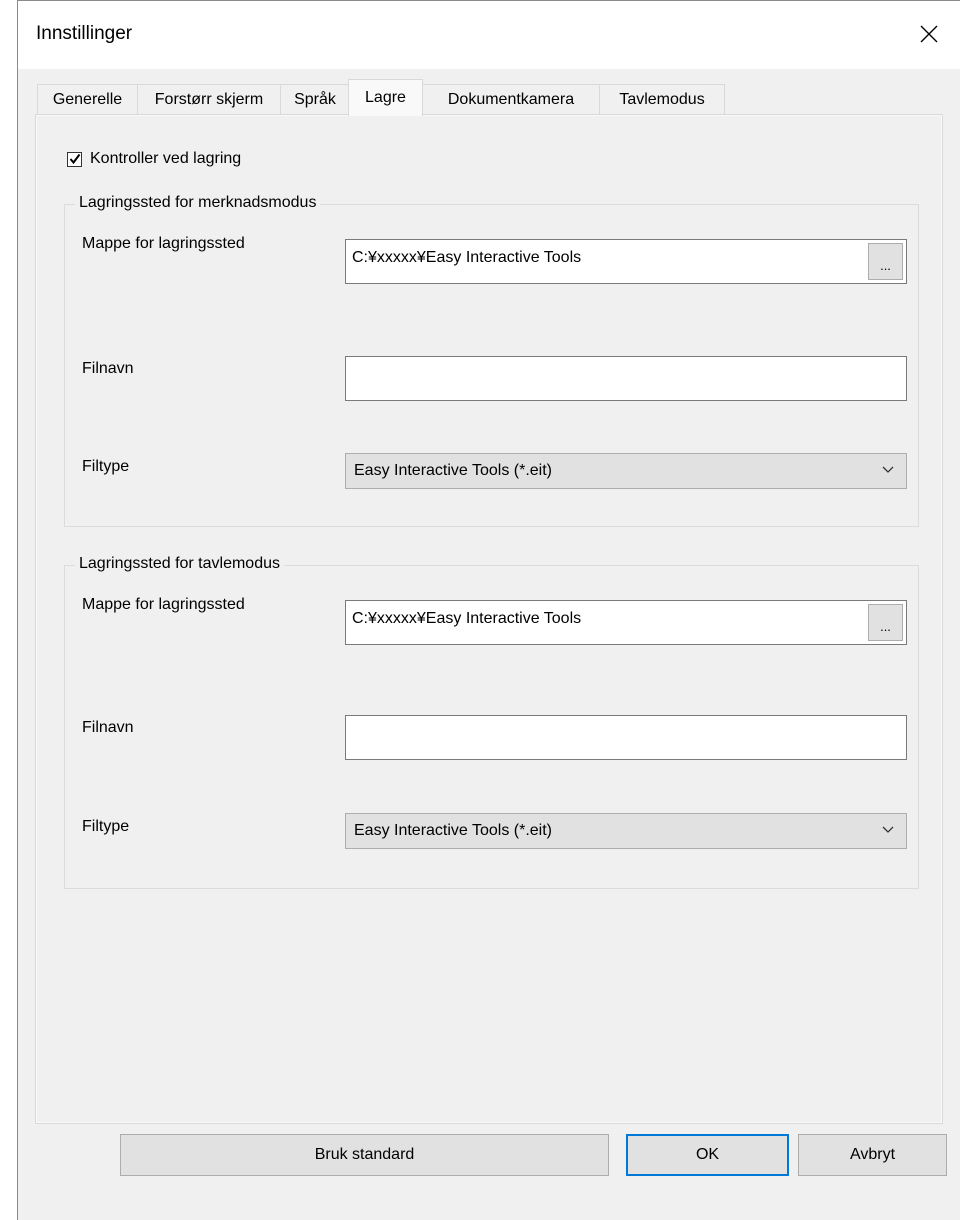  What do you see at coordinates (662, 99) in the screenshot?
I see `tab-whiteboard-mode: Tavlemodus` at bounding box center [662, 99].